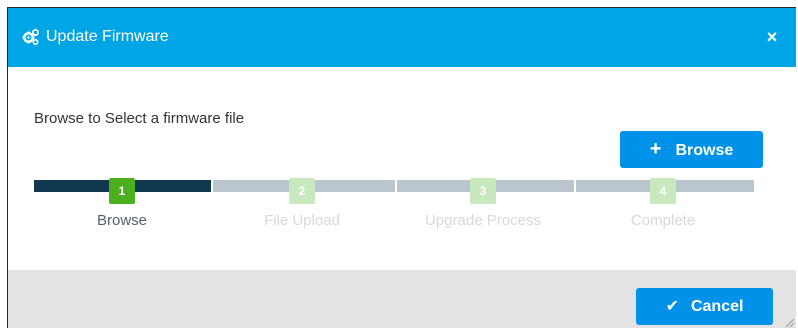 The image size is (798, 330). What do you see at coordinates (663, 191) in the screenshot?
I see `step-4-number: 4` at bounding box center [663, 191].